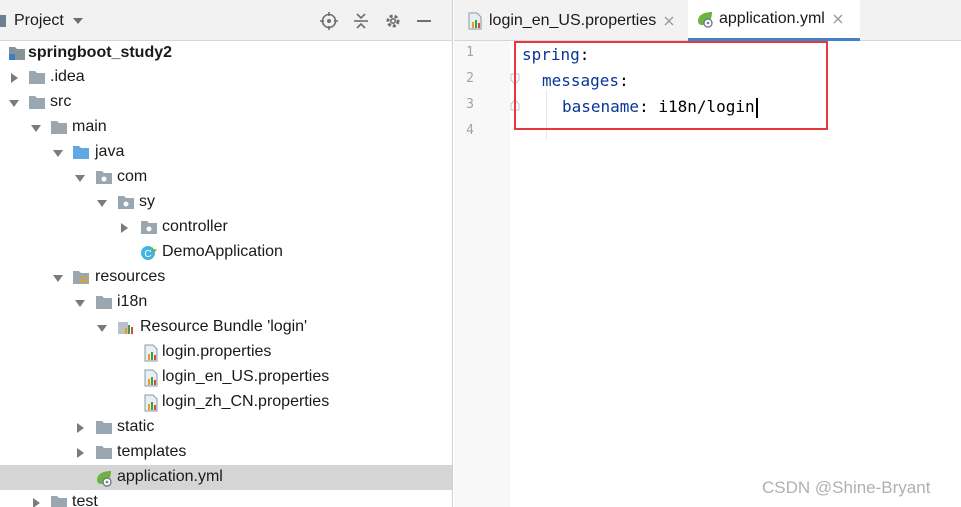 The height and width of the screenshot is (507, 961). I want to click on project-icon, so click(3, 21).